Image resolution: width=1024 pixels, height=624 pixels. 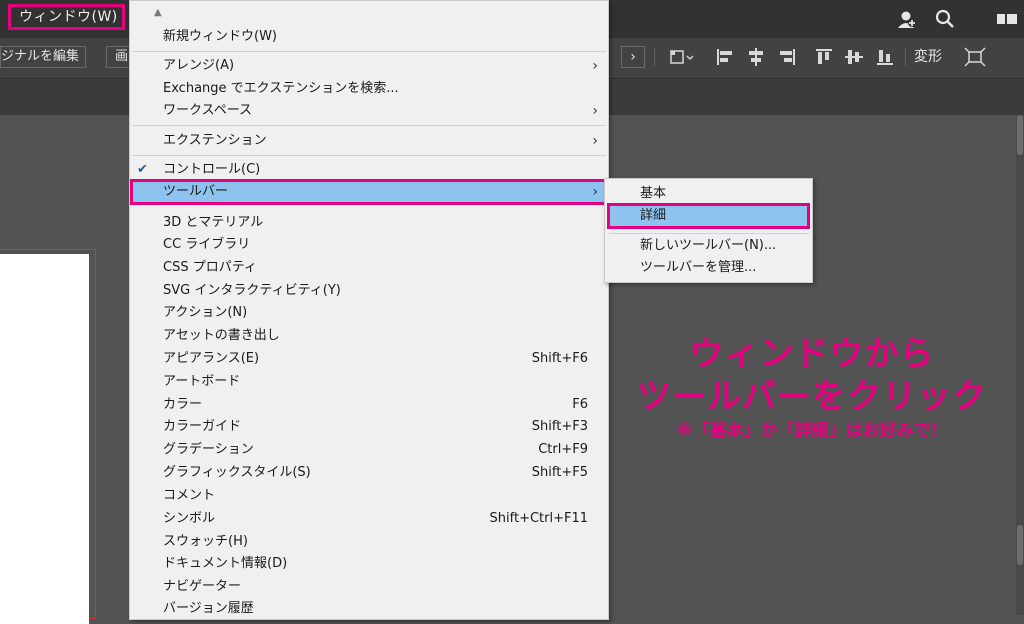 I want to click on menu-item-label: カラーガイド, so click(x=202, y=426).